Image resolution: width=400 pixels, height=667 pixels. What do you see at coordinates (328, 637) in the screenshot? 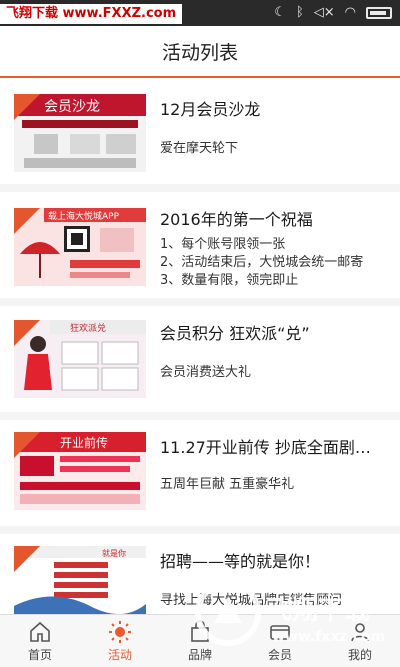
I see `svg-text: www.fxxz.com` at bounding box center [328, 637].